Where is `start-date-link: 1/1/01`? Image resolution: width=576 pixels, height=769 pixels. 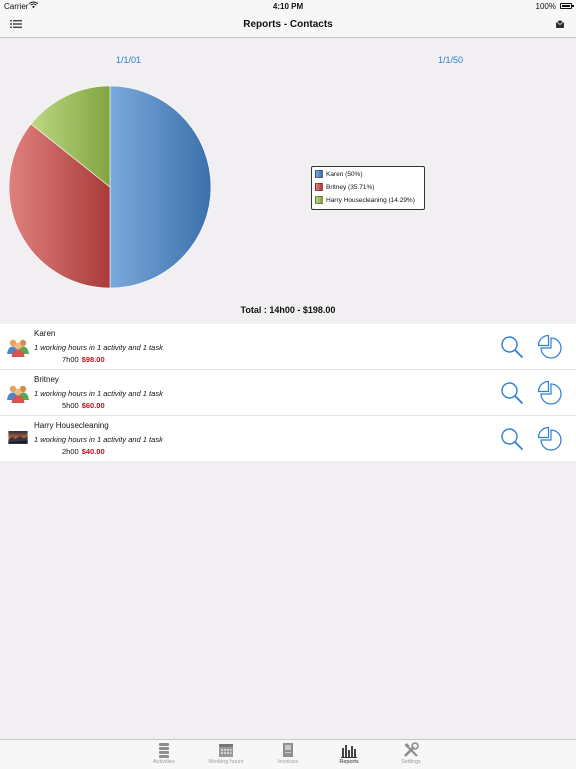 start-date-link: 1/1/01 is located at coordinates (128, 60).